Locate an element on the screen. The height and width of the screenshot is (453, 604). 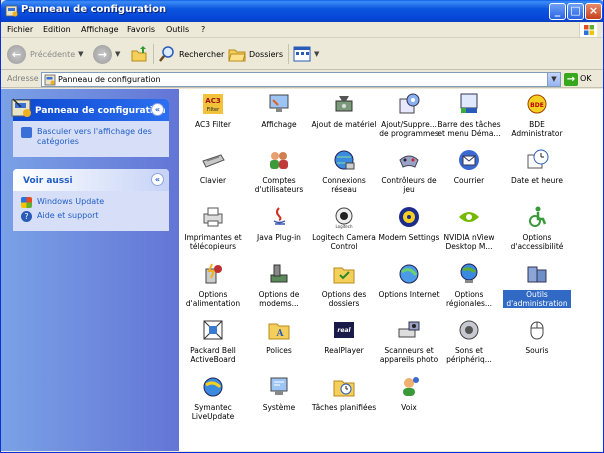
control-panel-item: BDE BDE Administrator is located at coordinates (537, 114).